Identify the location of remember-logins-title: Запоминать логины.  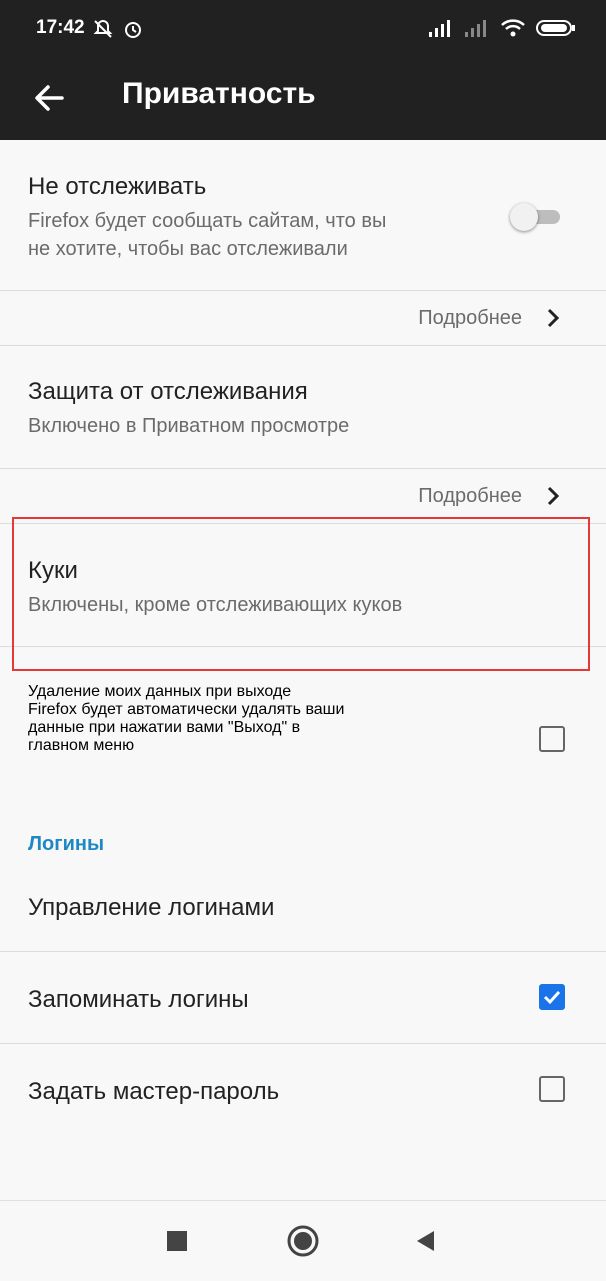
(138, 999).